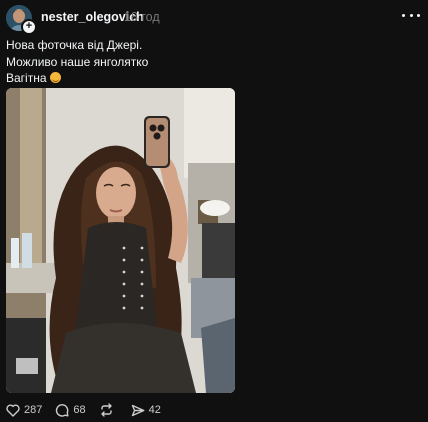  I want to click on send-icon, so click(138, 410).